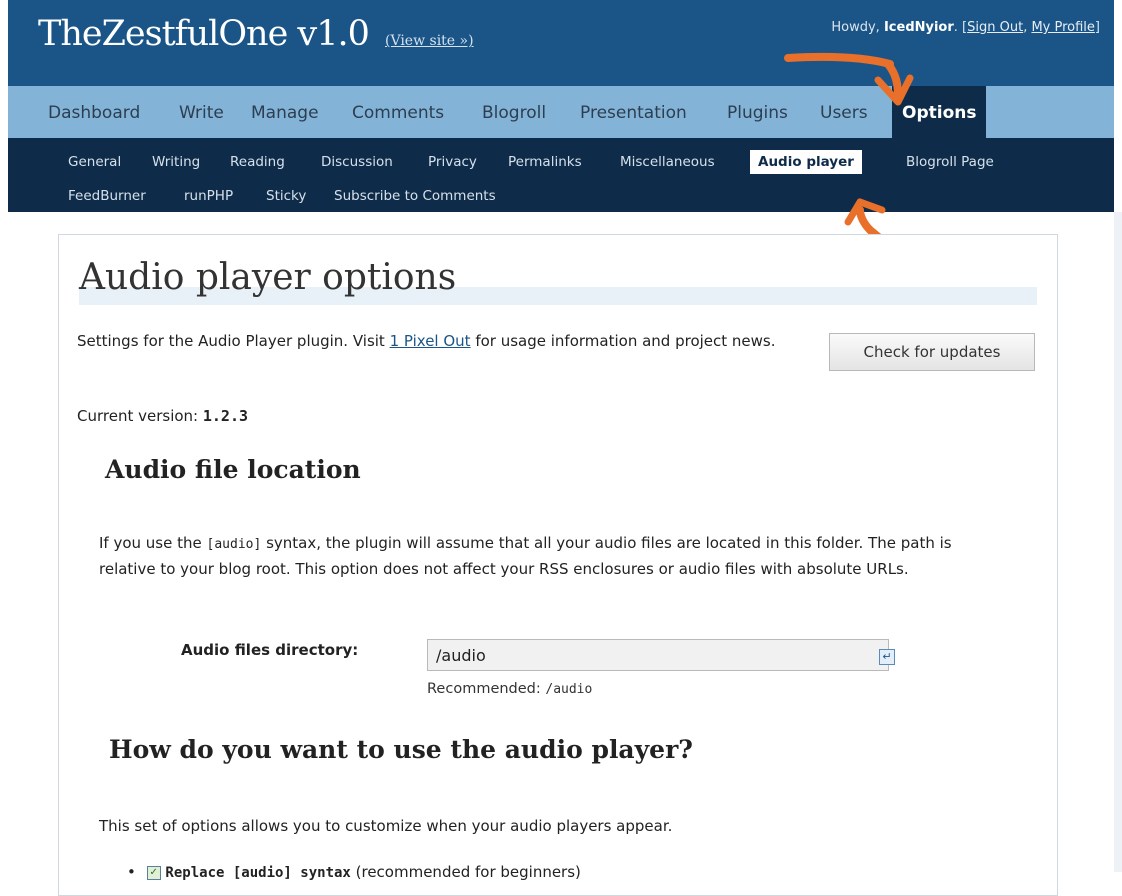  I want to click on version-label: Current version:, so click(140, 416).